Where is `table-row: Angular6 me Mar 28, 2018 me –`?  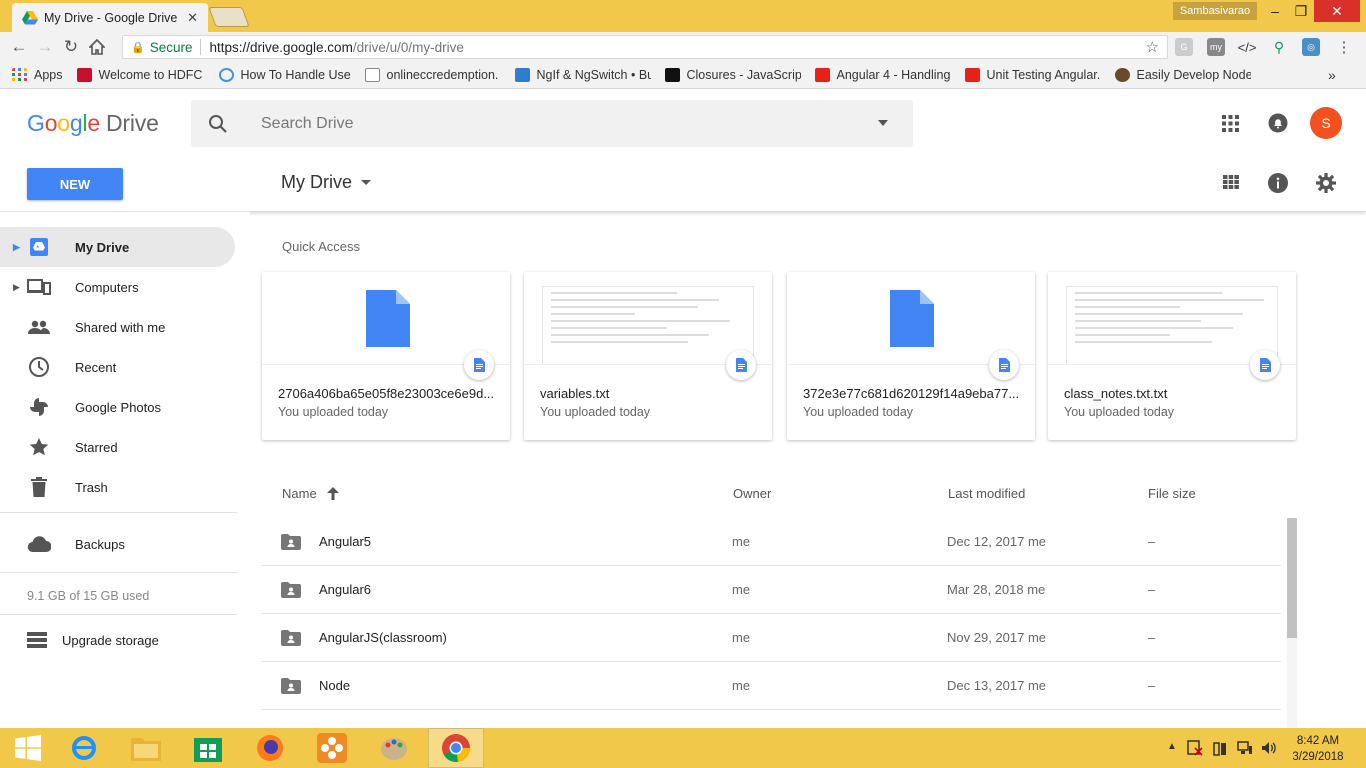 table-row: Angular6 me Mar 28, 2018 me – is located at coordinates (771, 590).